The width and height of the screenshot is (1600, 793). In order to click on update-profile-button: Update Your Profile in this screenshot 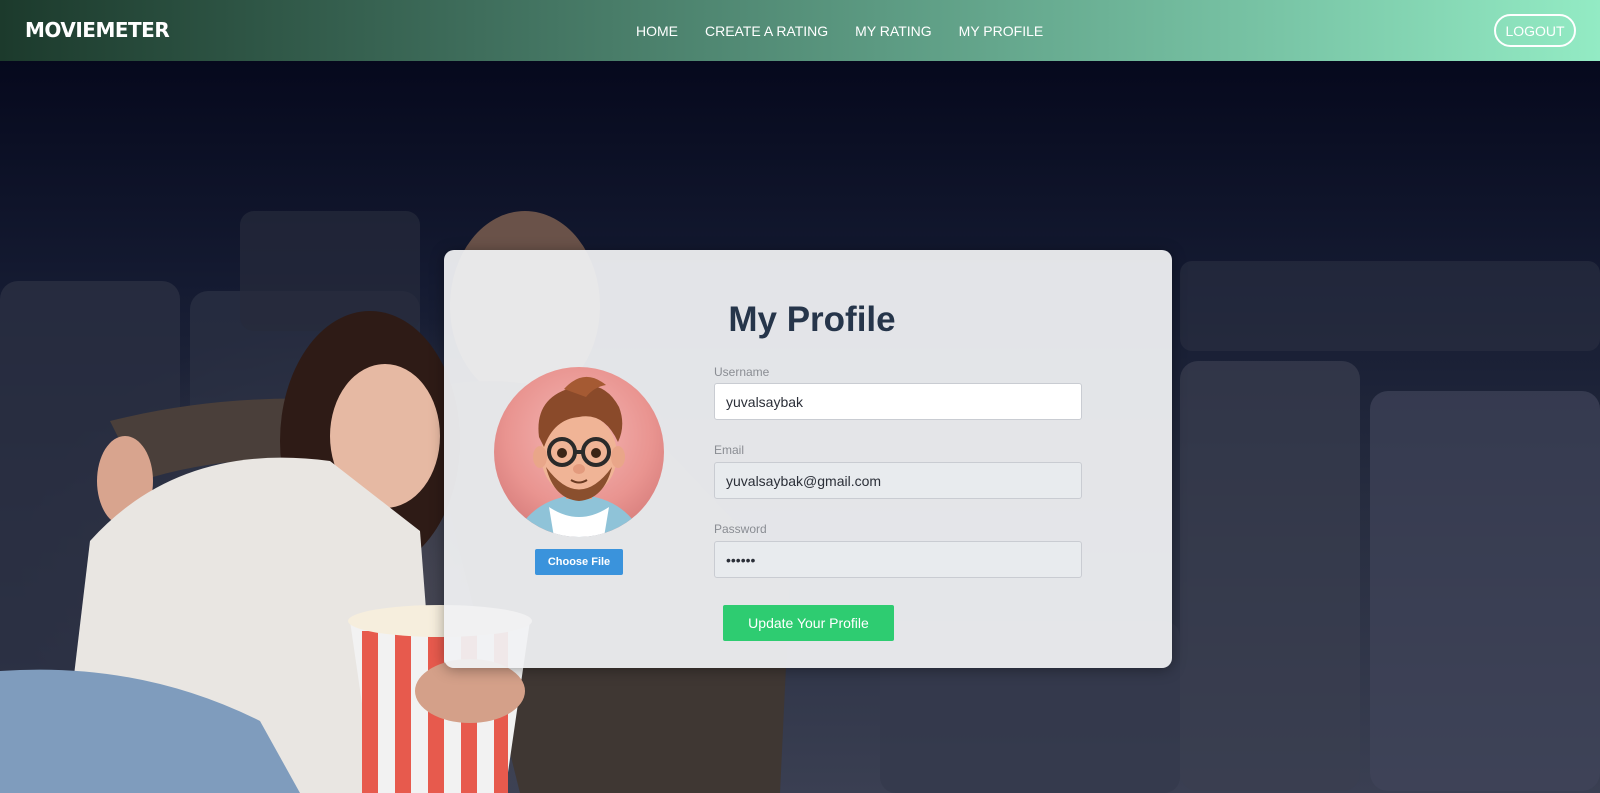, I will do `click(808, 623)`.